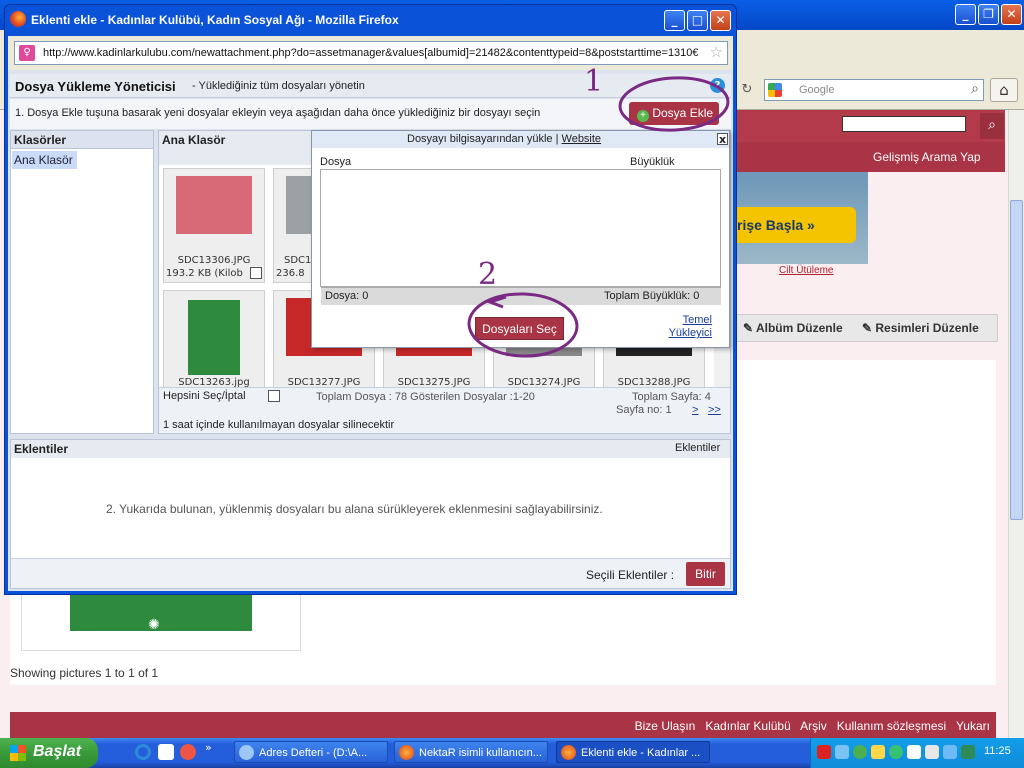 This screenshot has width=1024, height=768. What do you see at coordinates (519, 328) in the screenshot?
I see `select-files-button: Dosyaları Seç` at bounding box center [519, 328].